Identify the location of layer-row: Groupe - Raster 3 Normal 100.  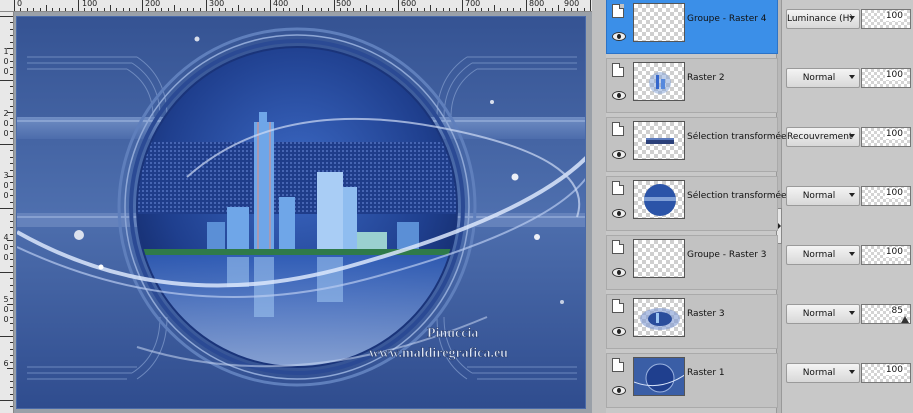
(759, 264).